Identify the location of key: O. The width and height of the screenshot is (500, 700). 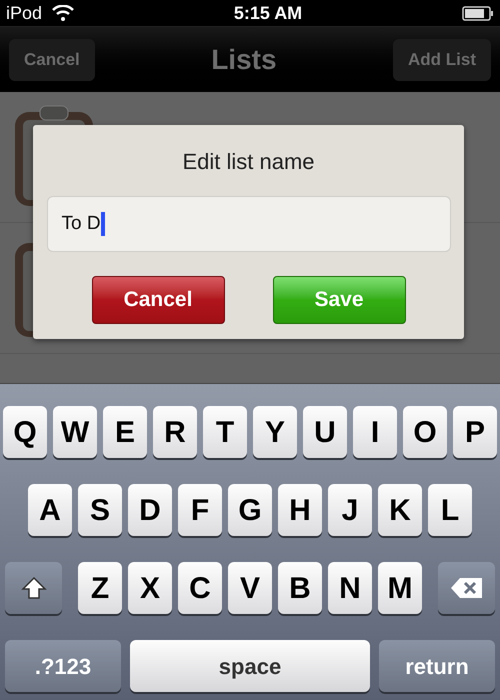
(425, 432).